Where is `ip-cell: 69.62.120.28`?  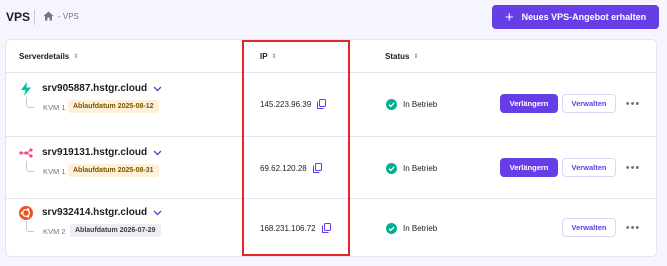 ip-cell: 69.62.120.28 is located at coordinates (291, 168).